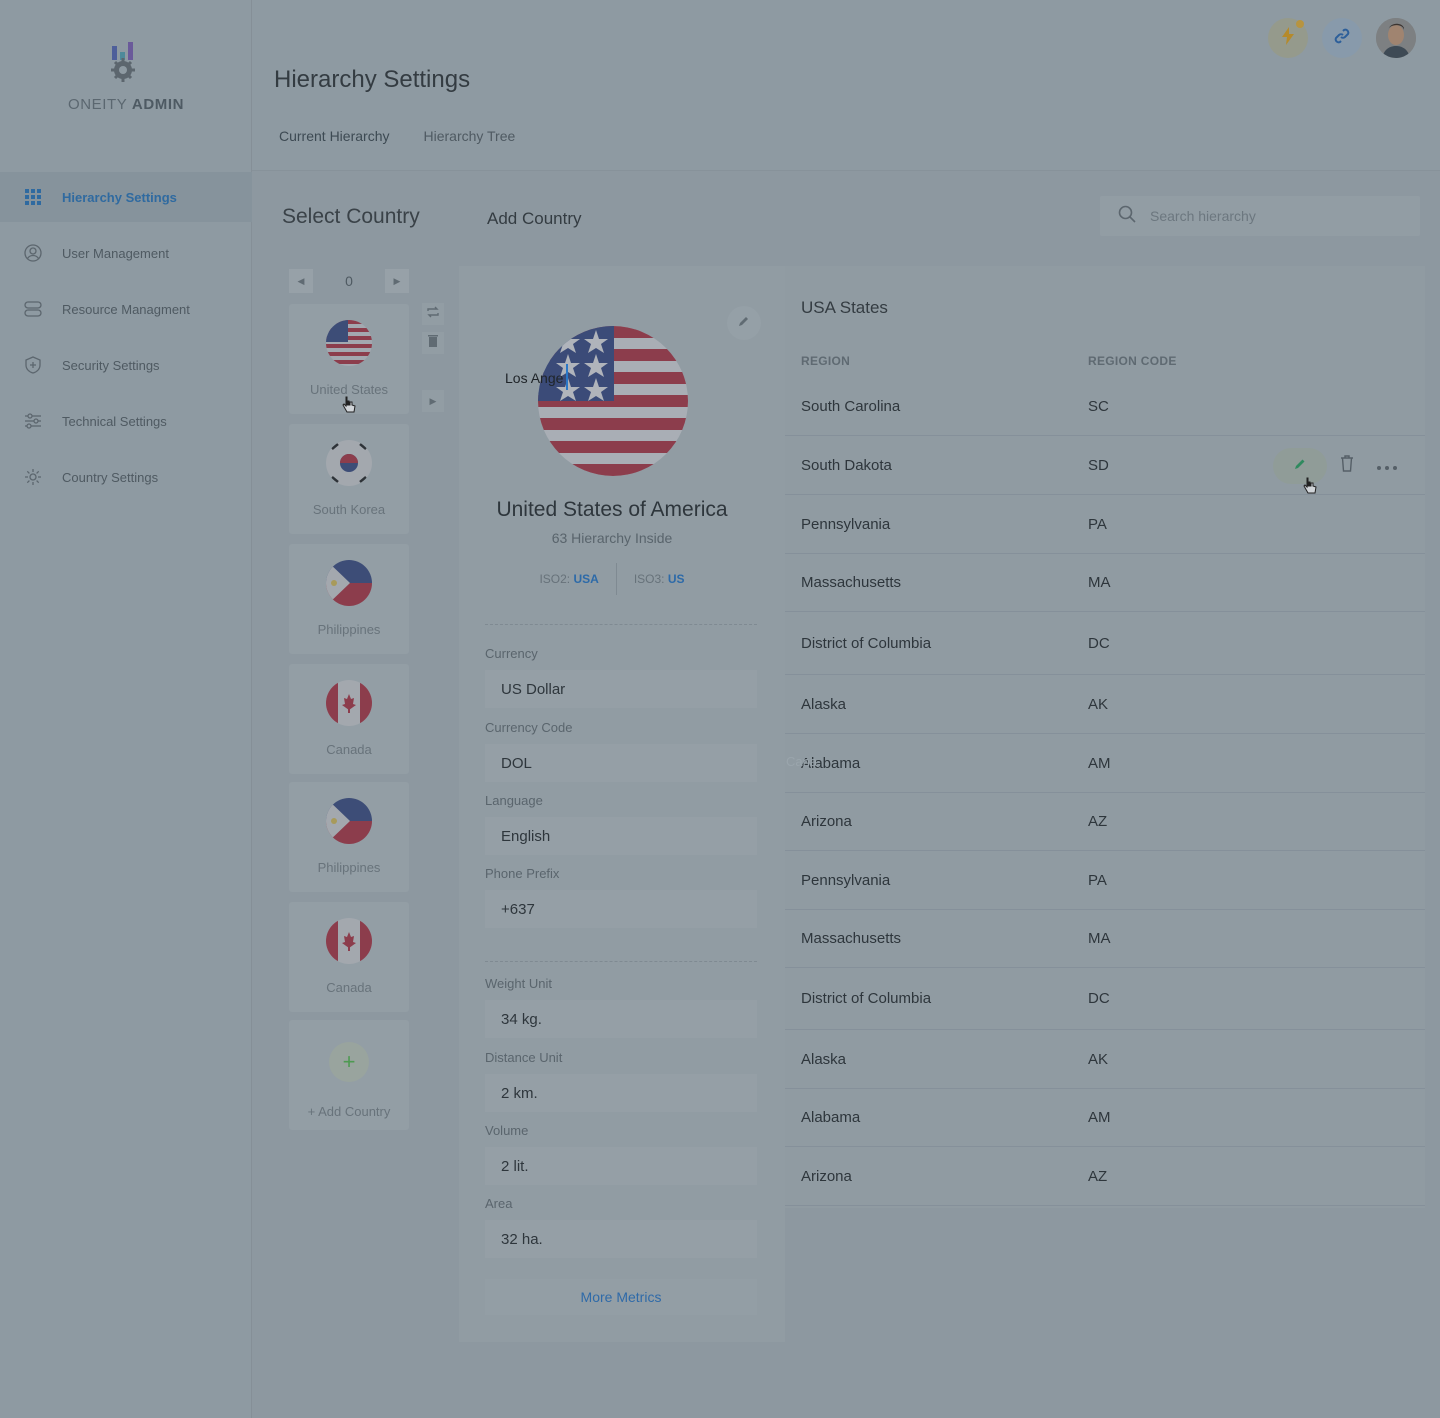 This screenshot has width=1440, height=1418. I want to click on region-code: PA, so click(1097, 524).